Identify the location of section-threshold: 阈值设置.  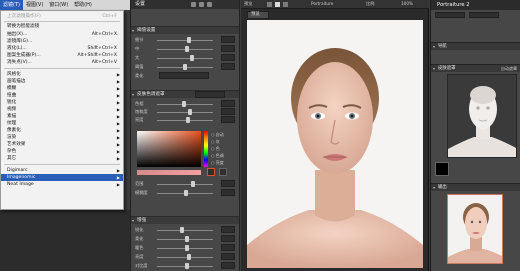
(185, 30).